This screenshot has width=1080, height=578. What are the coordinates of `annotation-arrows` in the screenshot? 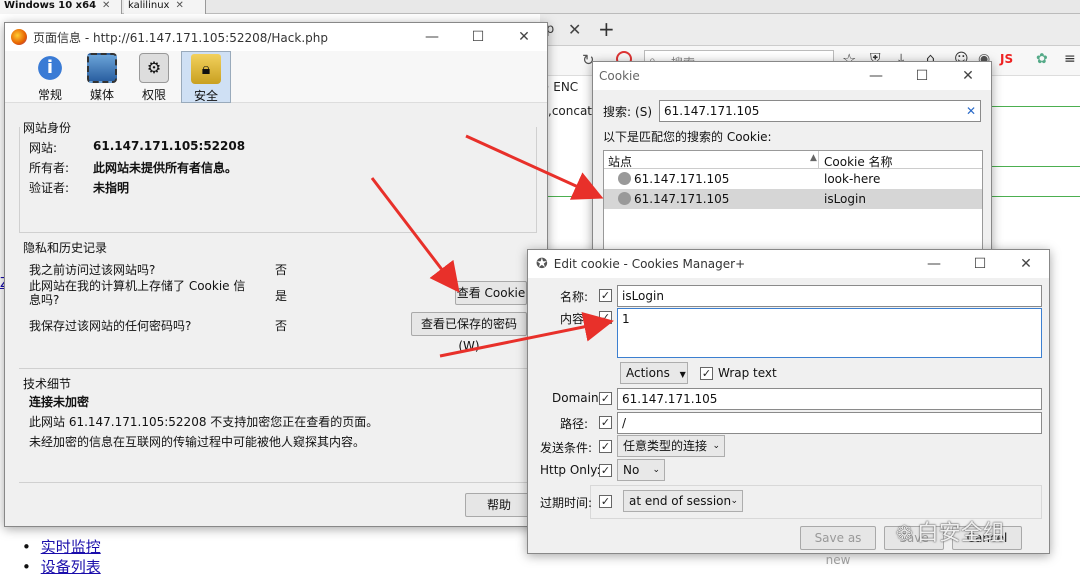 It's located at (492, 246).